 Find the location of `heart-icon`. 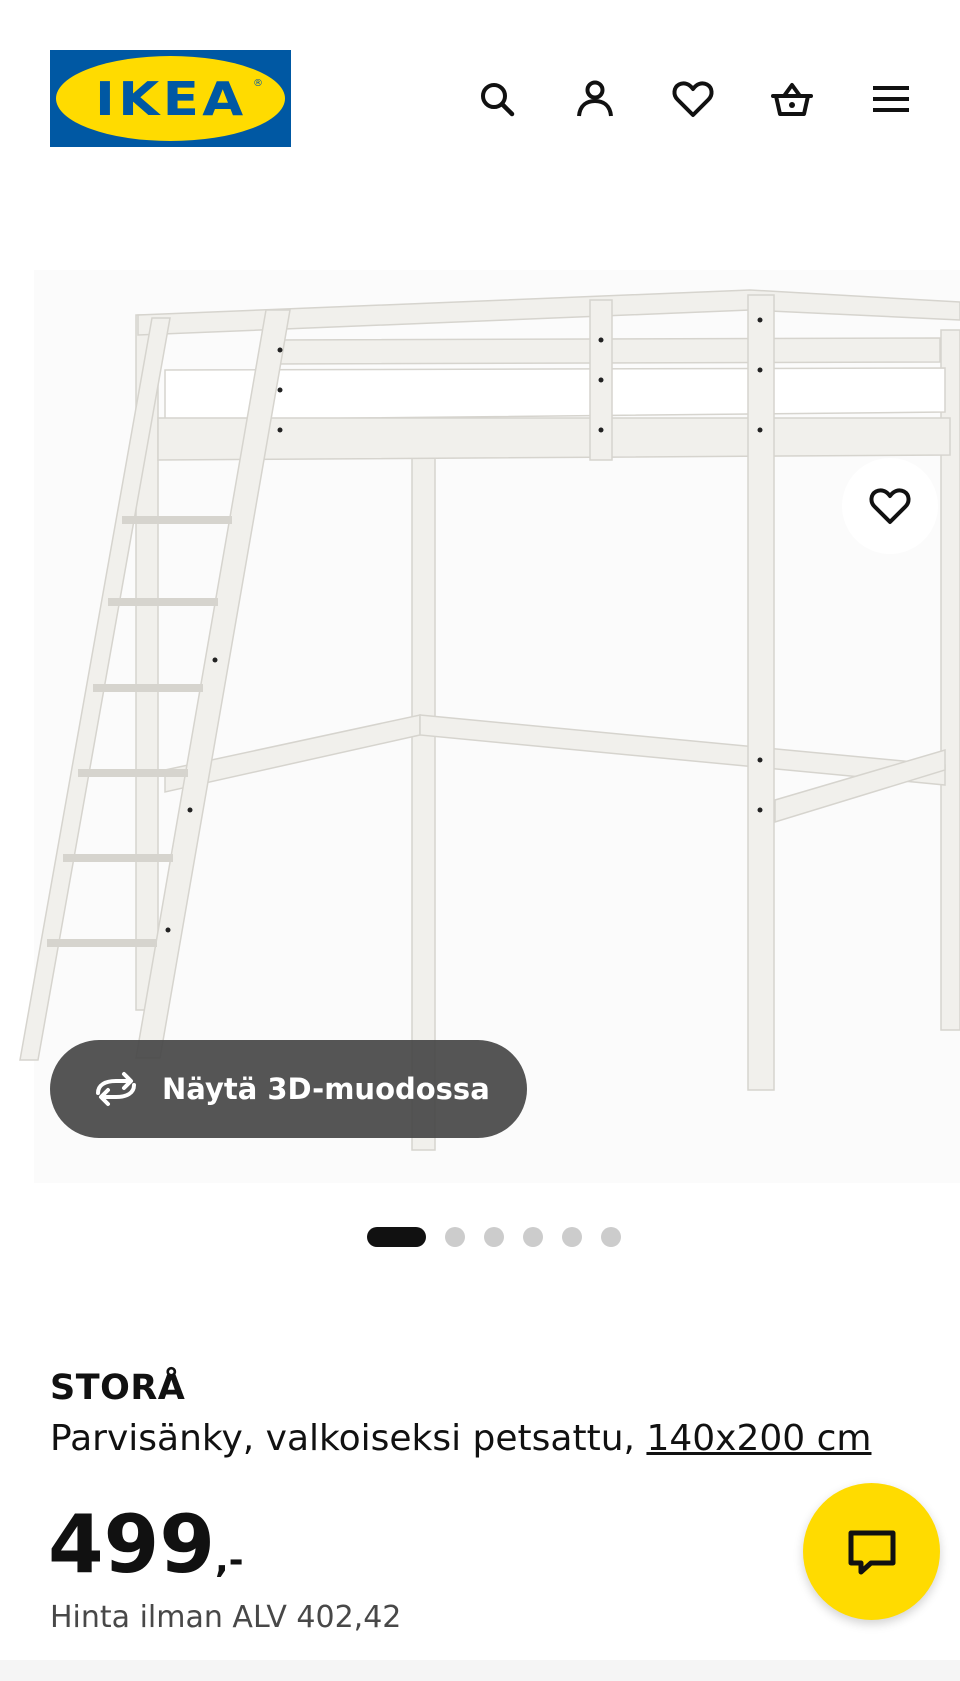

heart-icon is located at coordinates (890, 506).